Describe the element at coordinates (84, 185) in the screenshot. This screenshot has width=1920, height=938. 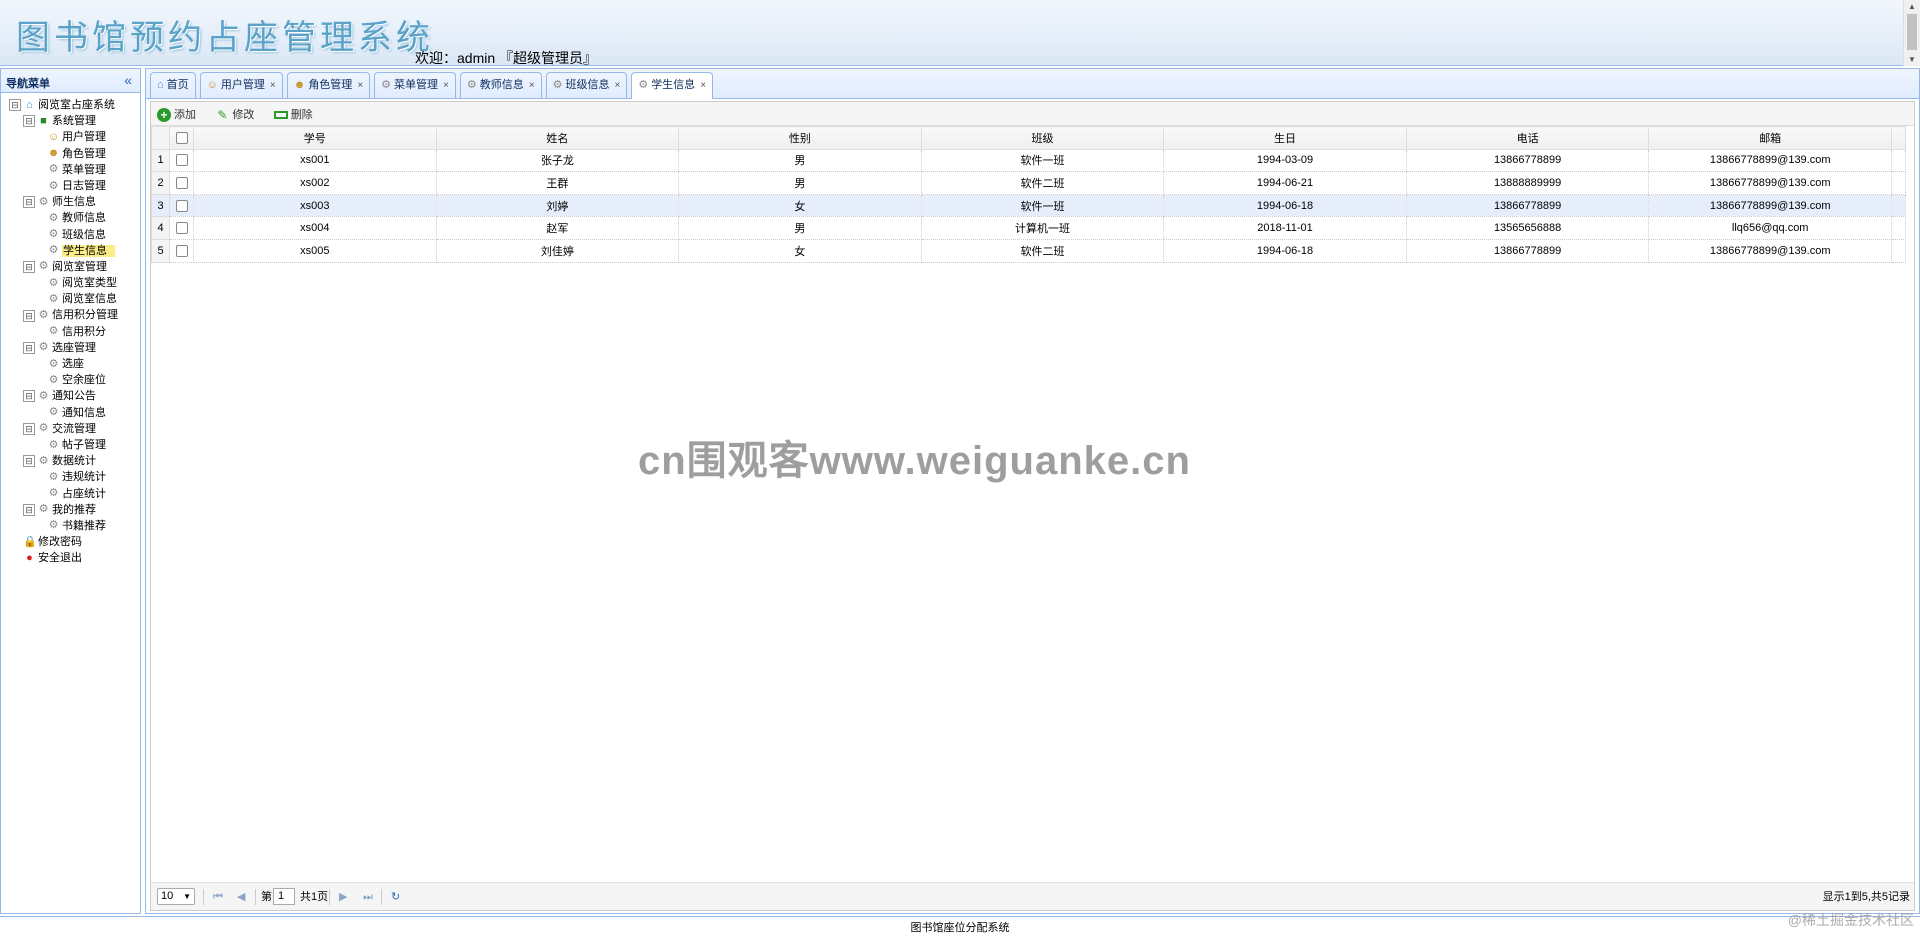
I see `nav-item-label: 日志管理` at that location.